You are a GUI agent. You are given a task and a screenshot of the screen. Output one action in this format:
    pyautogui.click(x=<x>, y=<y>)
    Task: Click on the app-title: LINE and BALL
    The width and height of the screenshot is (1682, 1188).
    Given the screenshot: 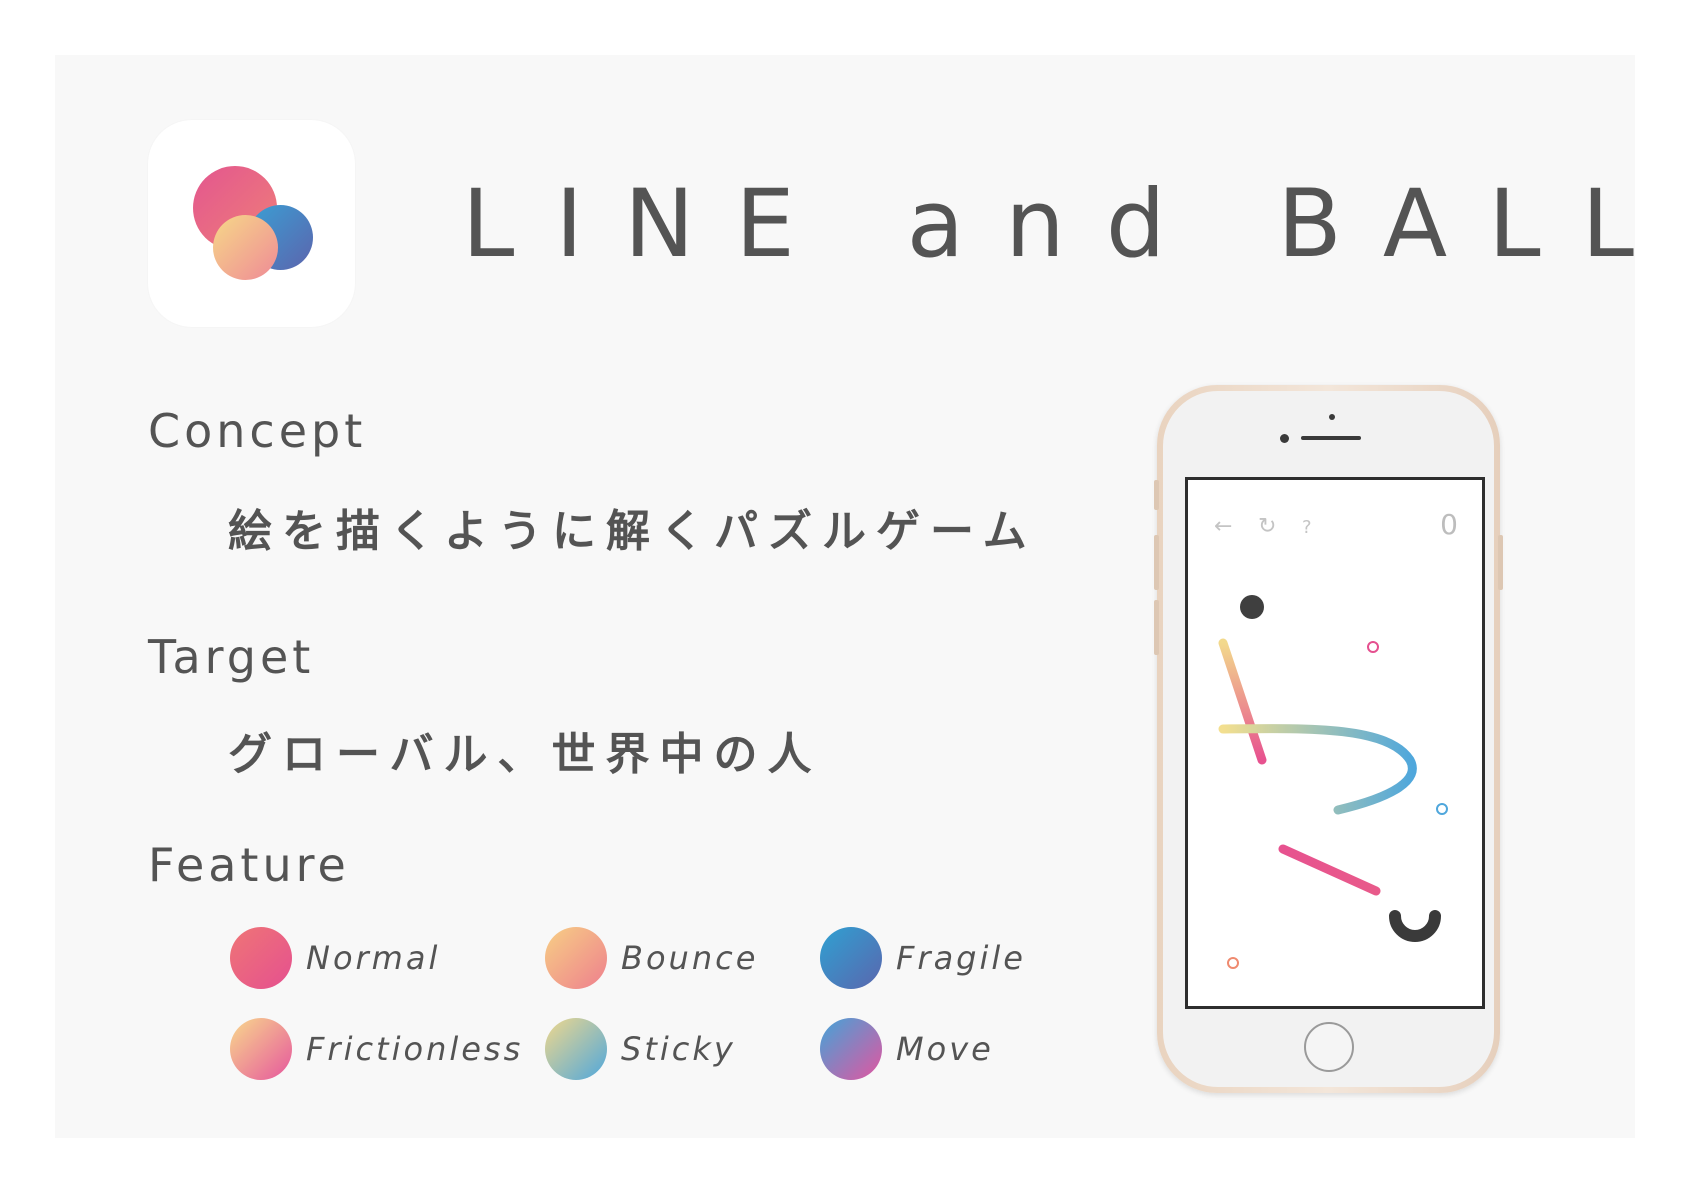 What is the action you would take?
    pyautogui.click(x=1068, y=224)
    